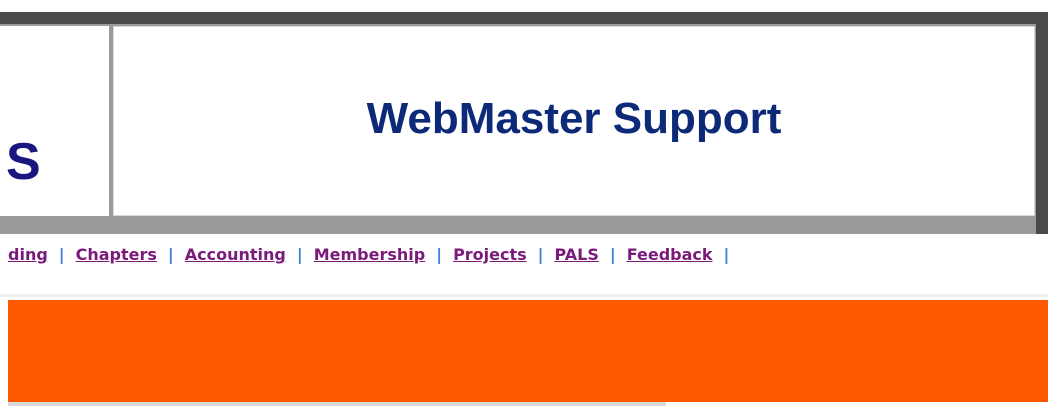 The height and width of the screenshot is (406, 1048). What do you see at coordinates (370, 254) in the screenshot?
I see `nav-link-membership: Membership` at bounding box center [370, 254].